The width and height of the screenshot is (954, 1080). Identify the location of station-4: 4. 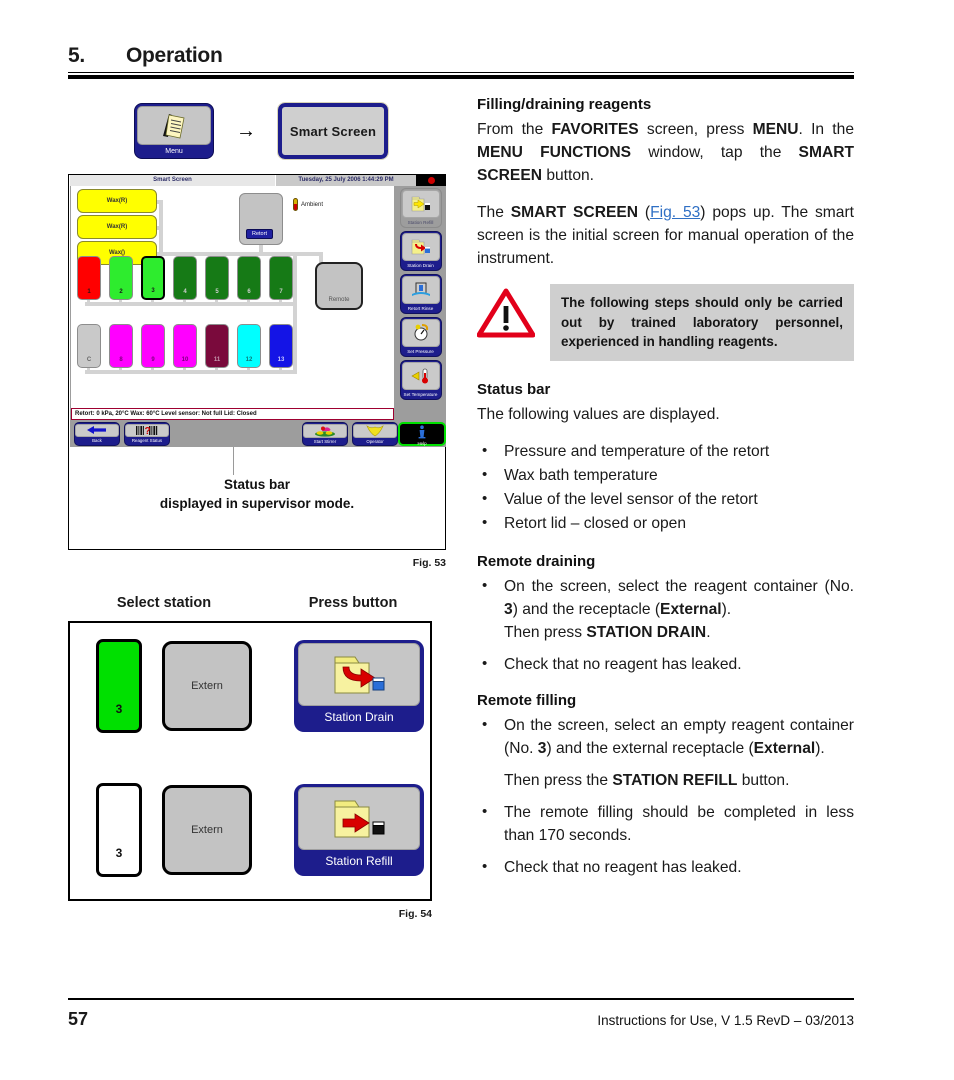
(185, 278).